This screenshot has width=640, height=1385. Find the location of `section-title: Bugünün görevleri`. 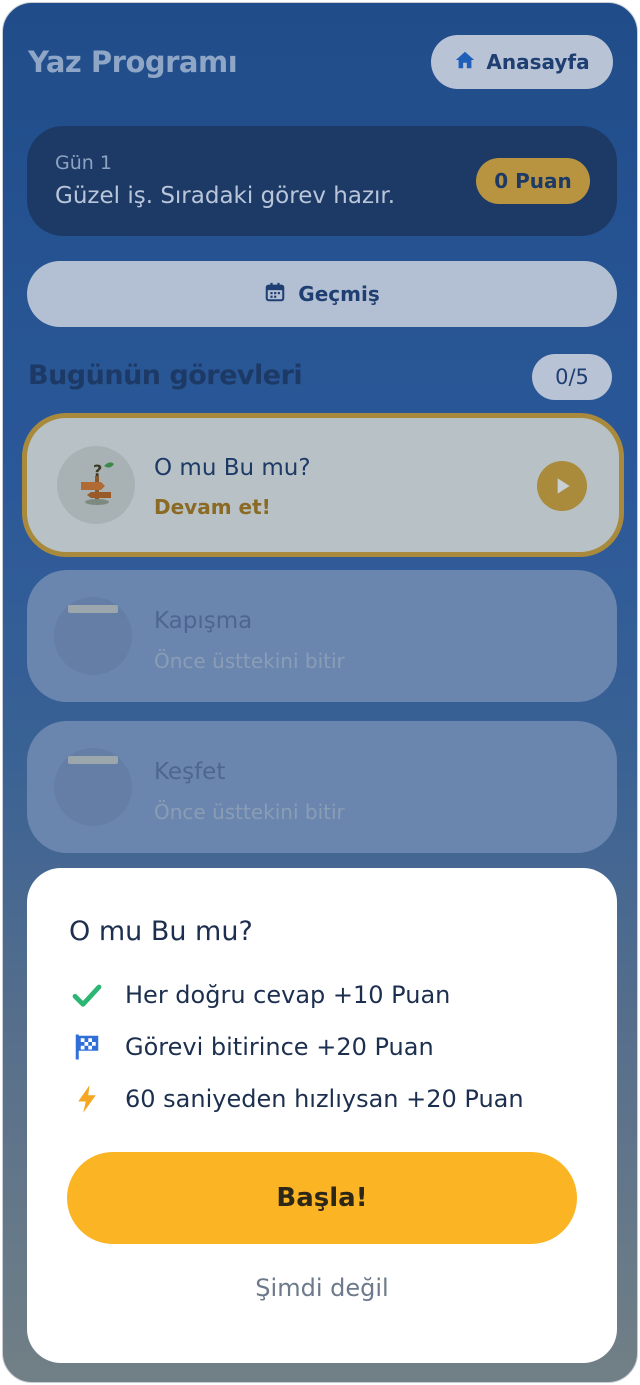

section-title: Bugünün görevleri is located at coordinates (165, 375).